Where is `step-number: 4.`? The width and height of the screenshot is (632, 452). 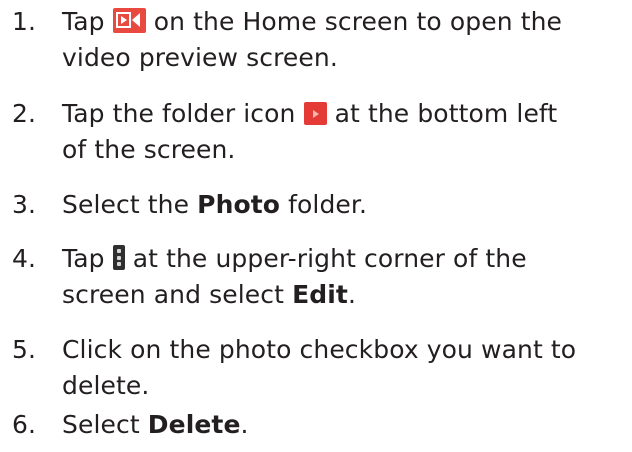
step-number: 4. is located at coordinates (24, 258).